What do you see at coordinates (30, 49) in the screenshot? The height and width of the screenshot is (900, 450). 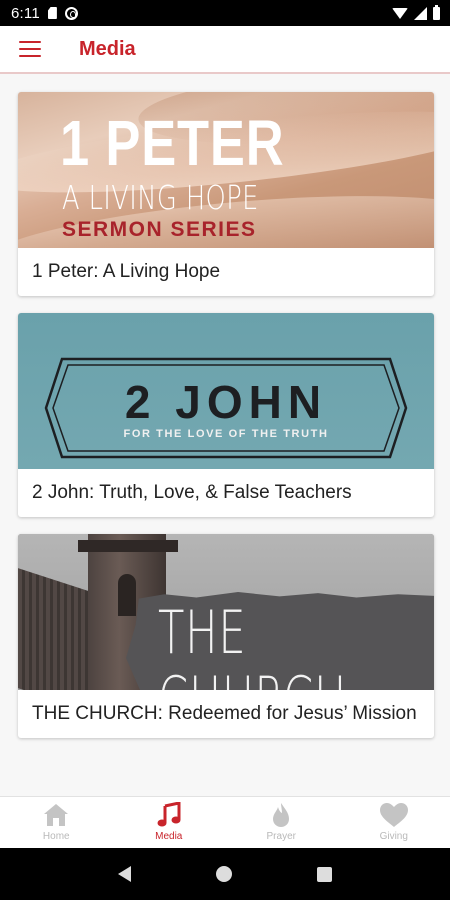 I see `hamburger-menu-button` at bounding box center [30, 49].